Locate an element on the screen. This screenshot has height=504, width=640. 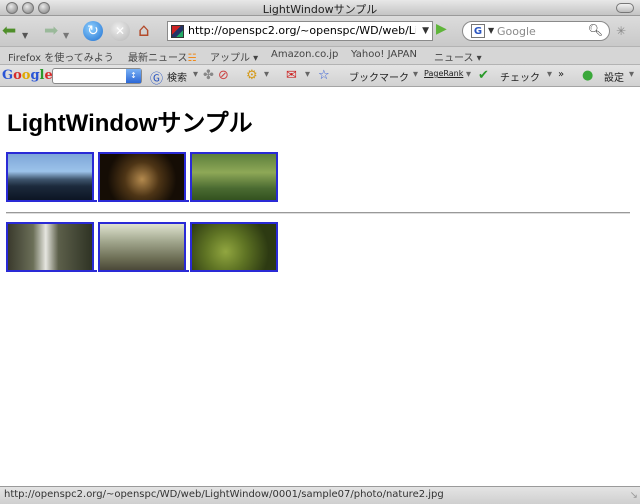
pagerank-indicator: PageRank is located at coordinates (443, 73).